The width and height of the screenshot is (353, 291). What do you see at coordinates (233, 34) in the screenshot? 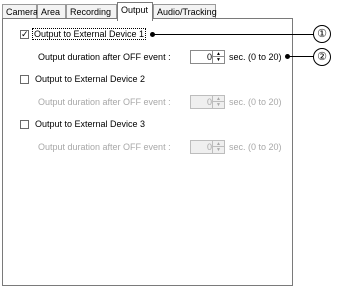
I see `callout-1-leader-line` at bounding box center [233, 34].